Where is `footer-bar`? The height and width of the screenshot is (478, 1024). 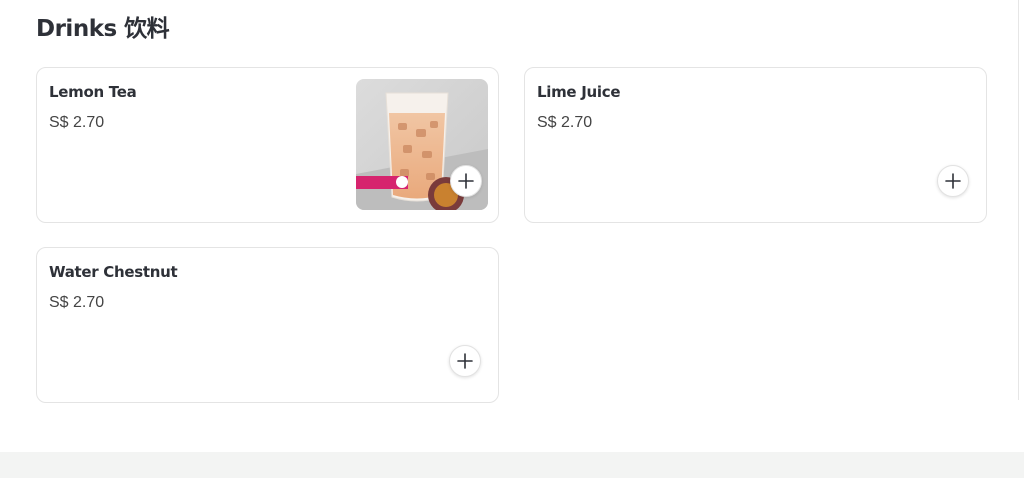 footer-bar is located at coordinates (512, 465).